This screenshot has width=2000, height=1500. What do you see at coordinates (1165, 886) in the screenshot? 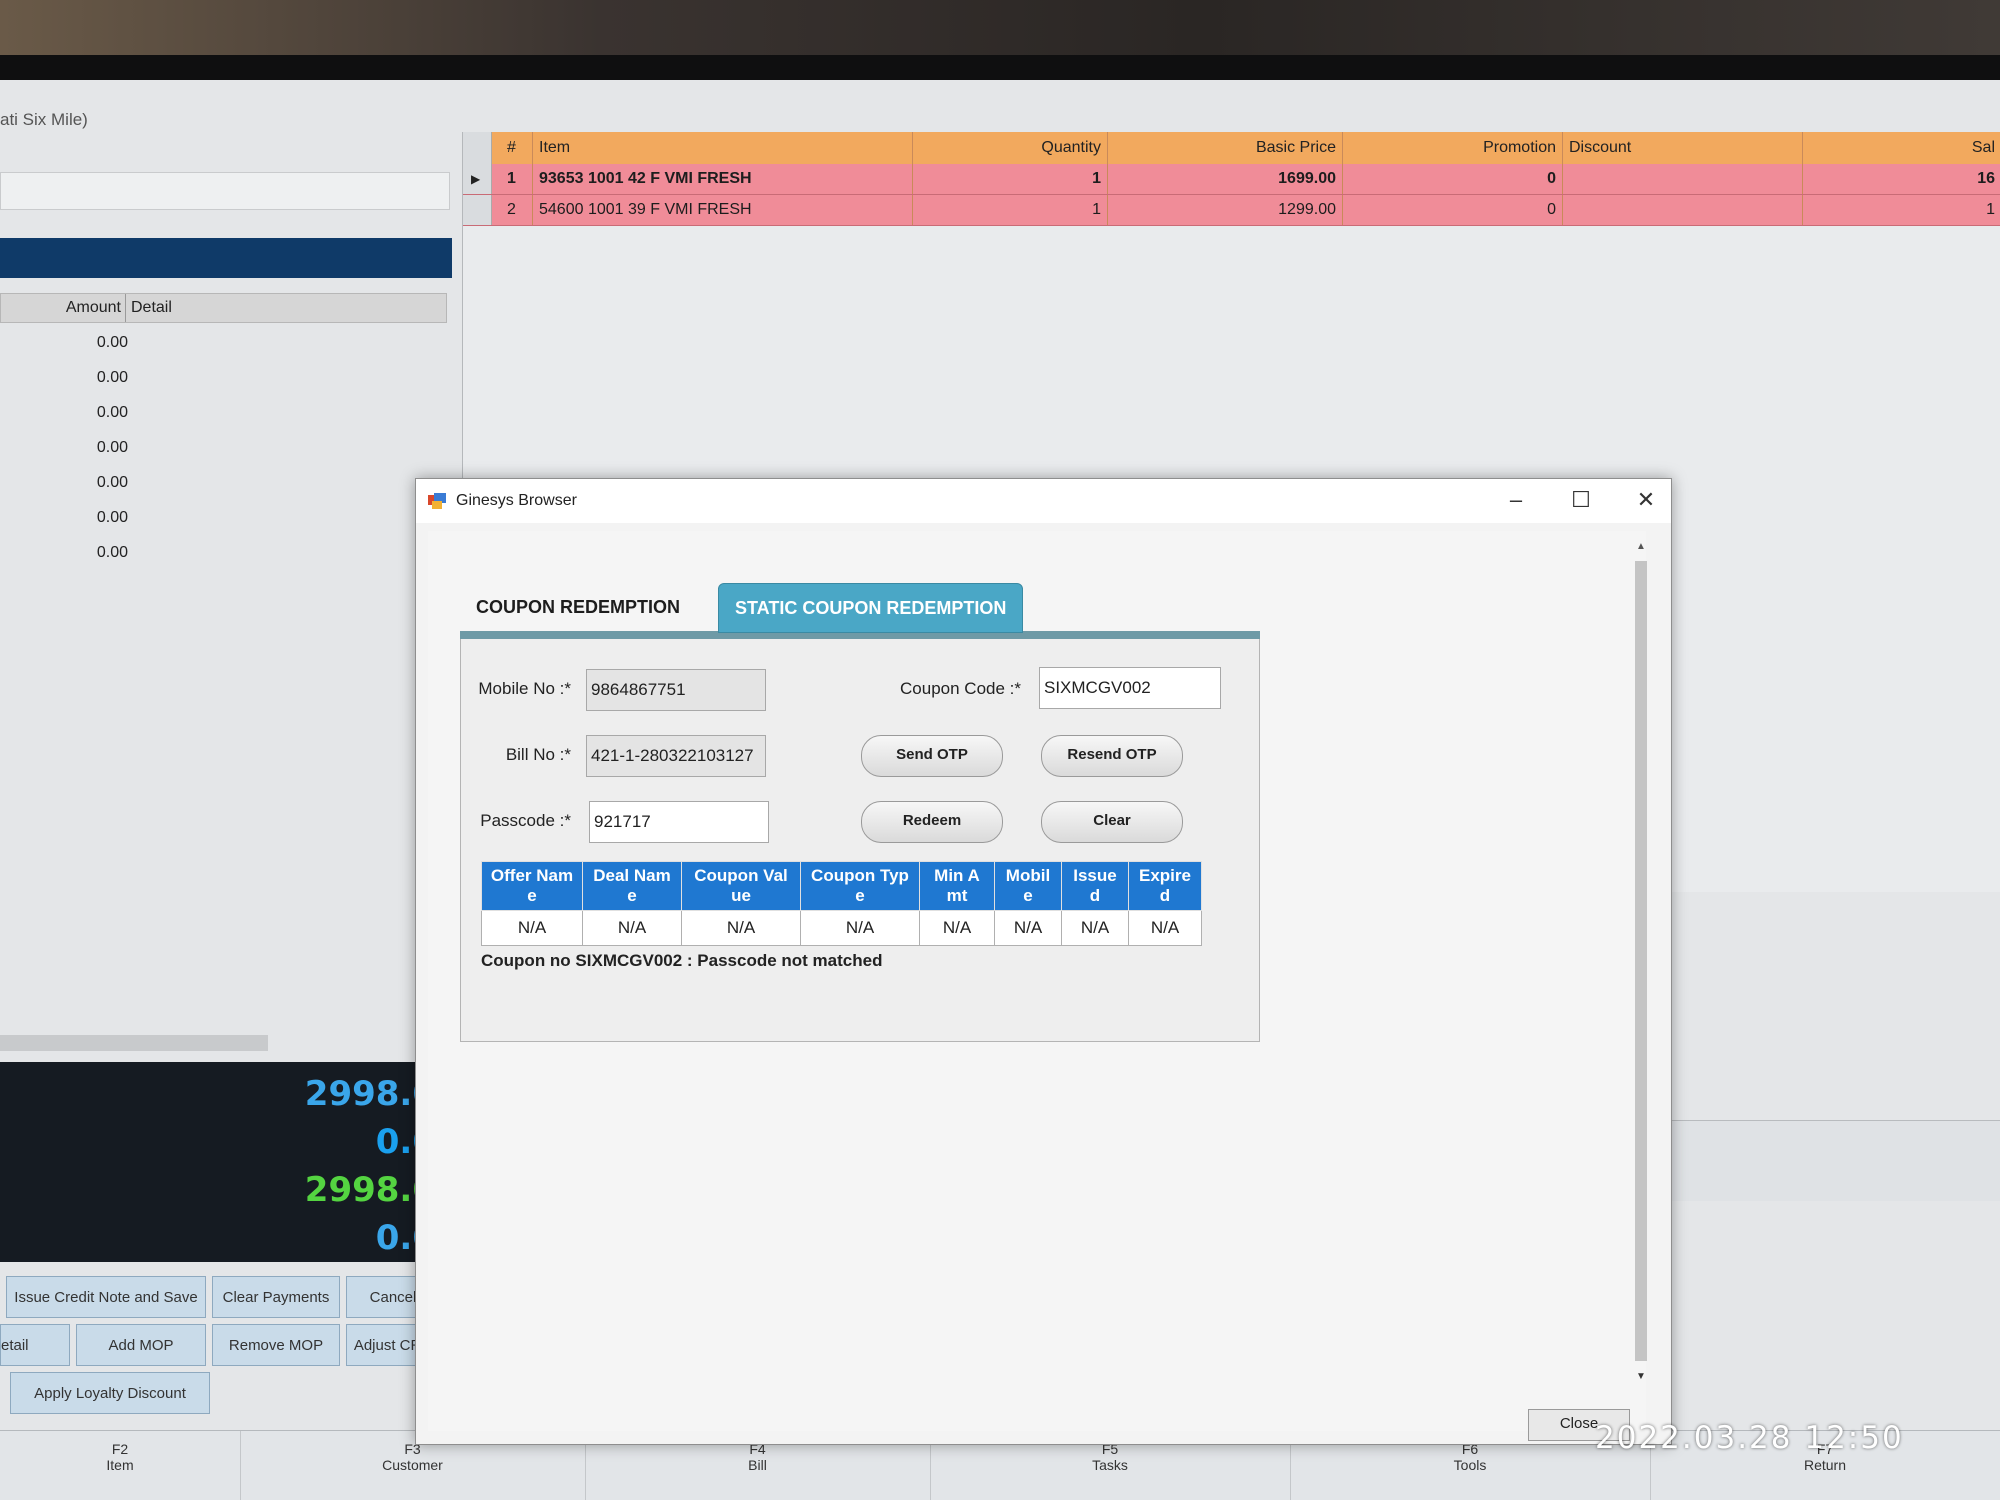
I see `expired-header: Expire d` at bounding box center [1165, 886].